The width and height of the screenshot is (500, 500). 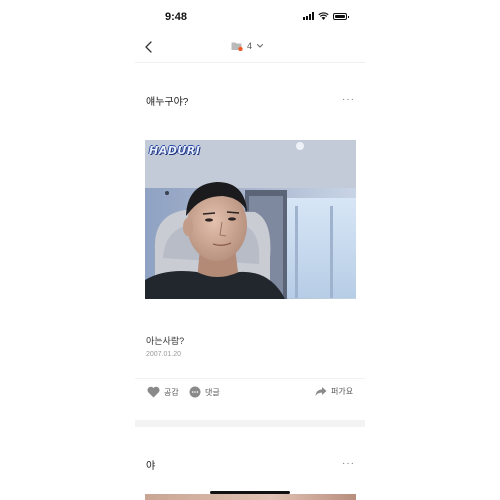 What do you see at coordinates (165, 341) in the screenshot?
I see `post-caption: 아는사람?` at bounding box center [165, 341].